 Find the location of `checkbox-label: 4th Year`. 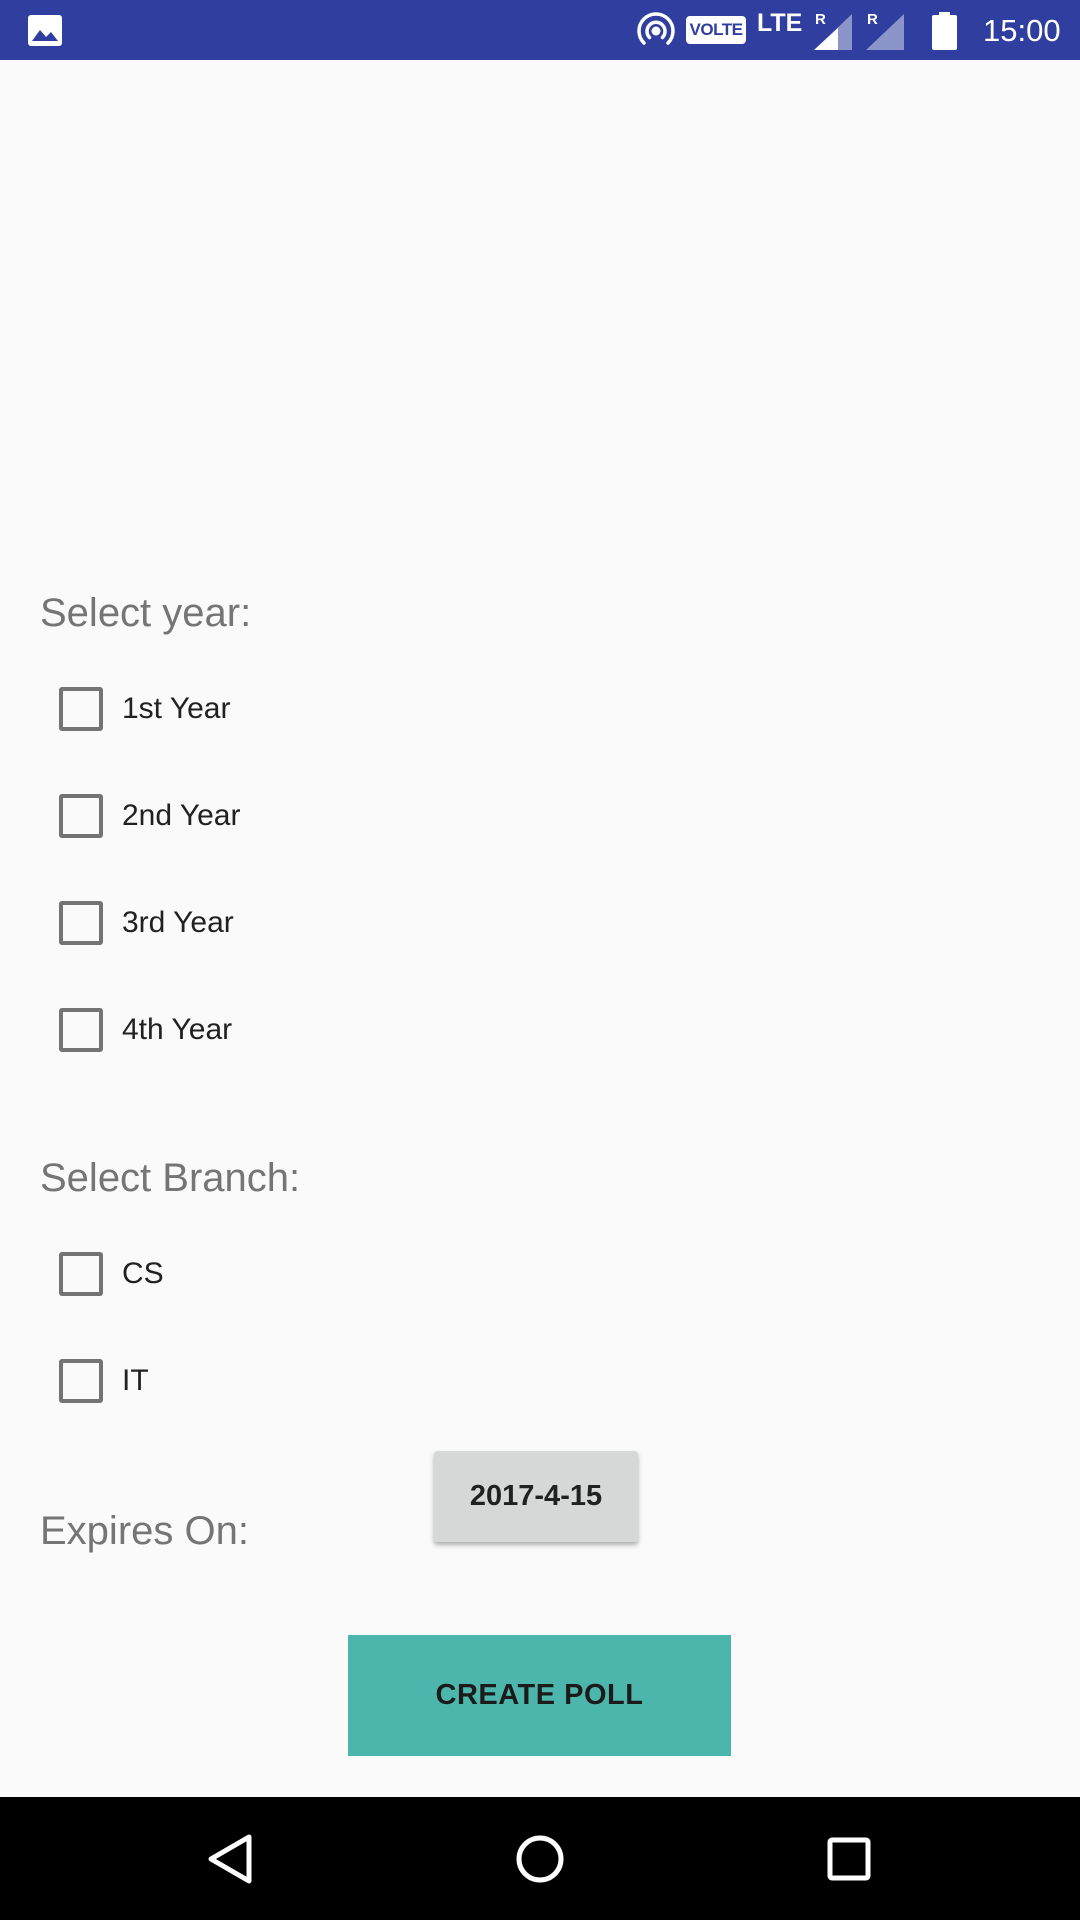

checkbox-label: 4th Year is located at coordinates (177, 1029).